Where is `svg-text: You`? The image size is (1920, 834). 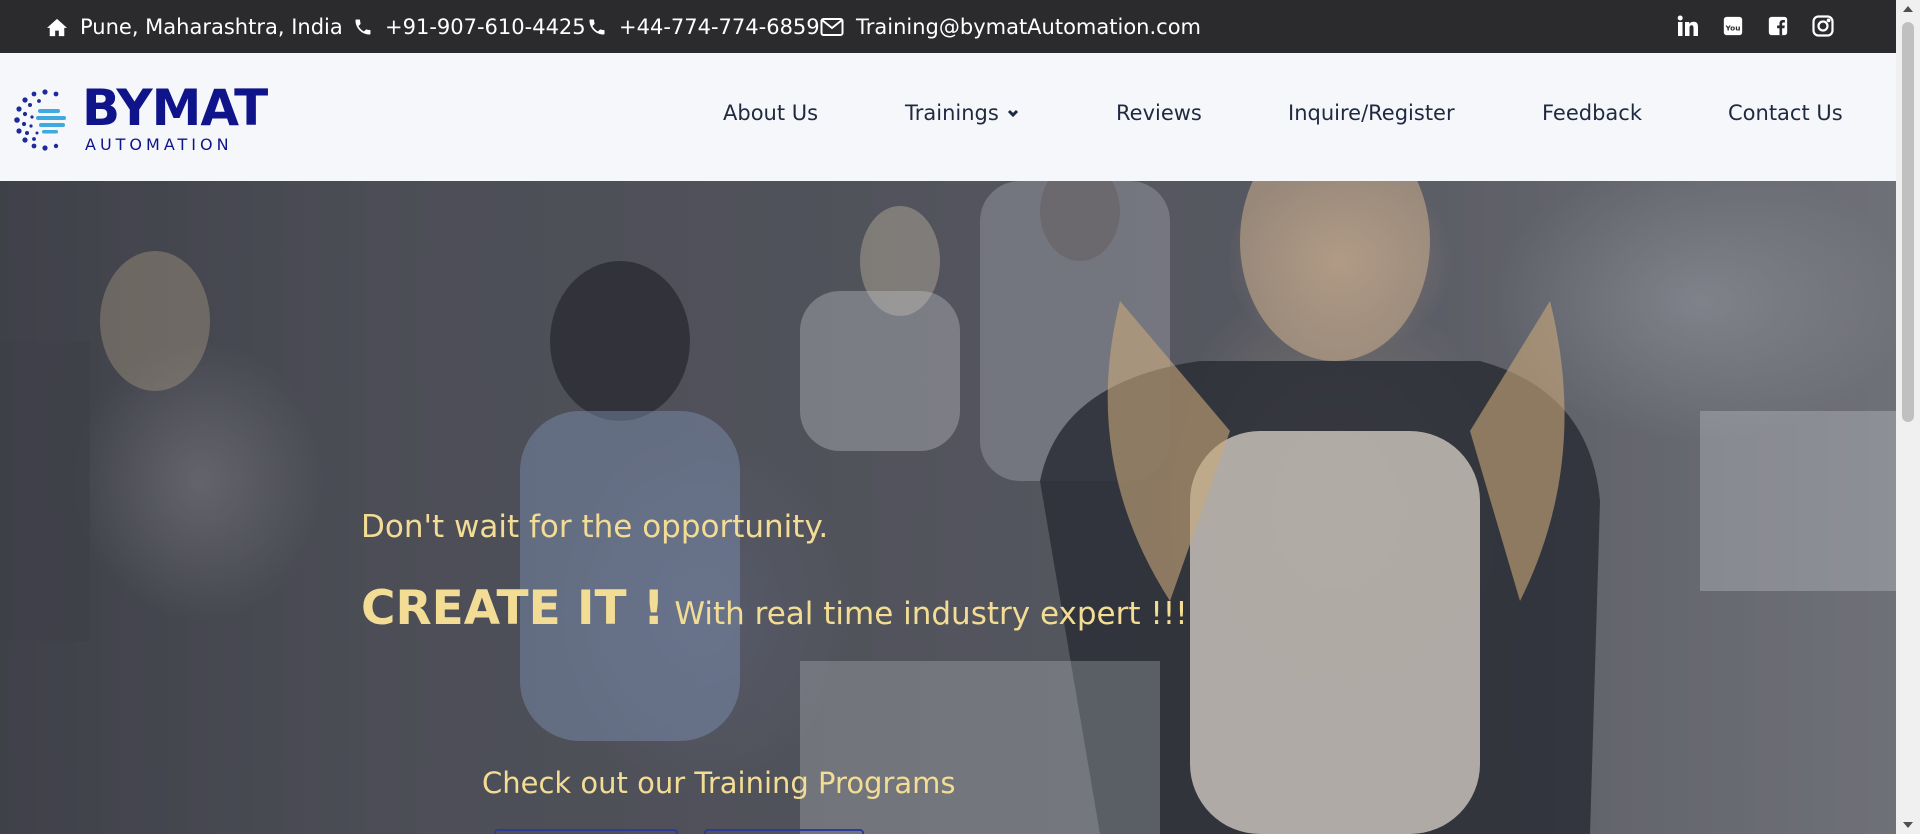 svg-text: You is located at coordinates (1733, 28).